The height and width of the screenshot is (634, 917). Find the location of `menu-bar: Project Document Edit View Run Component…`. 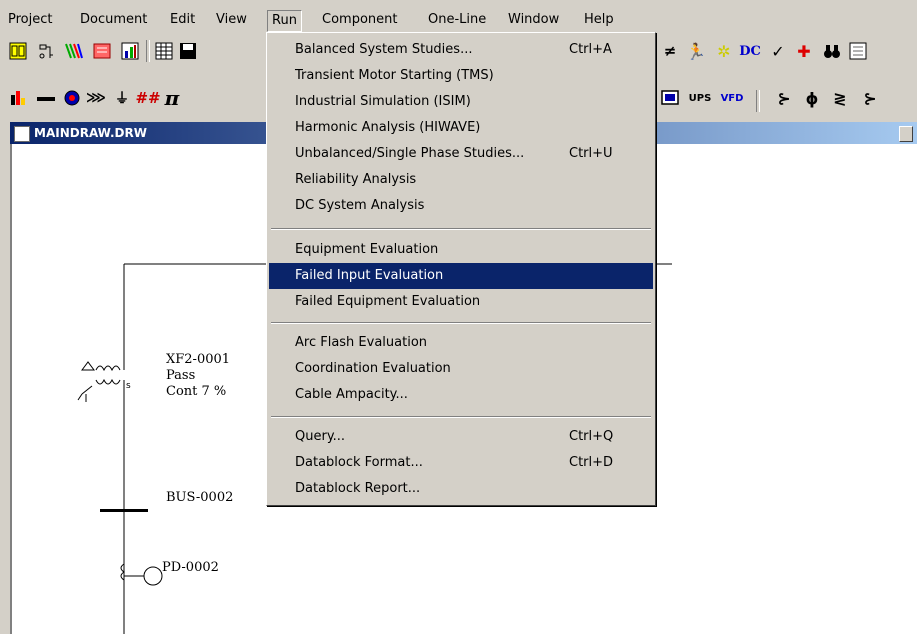

menu-bar: Project Document Edit View Run Component… is located at coordinates (458, 16).